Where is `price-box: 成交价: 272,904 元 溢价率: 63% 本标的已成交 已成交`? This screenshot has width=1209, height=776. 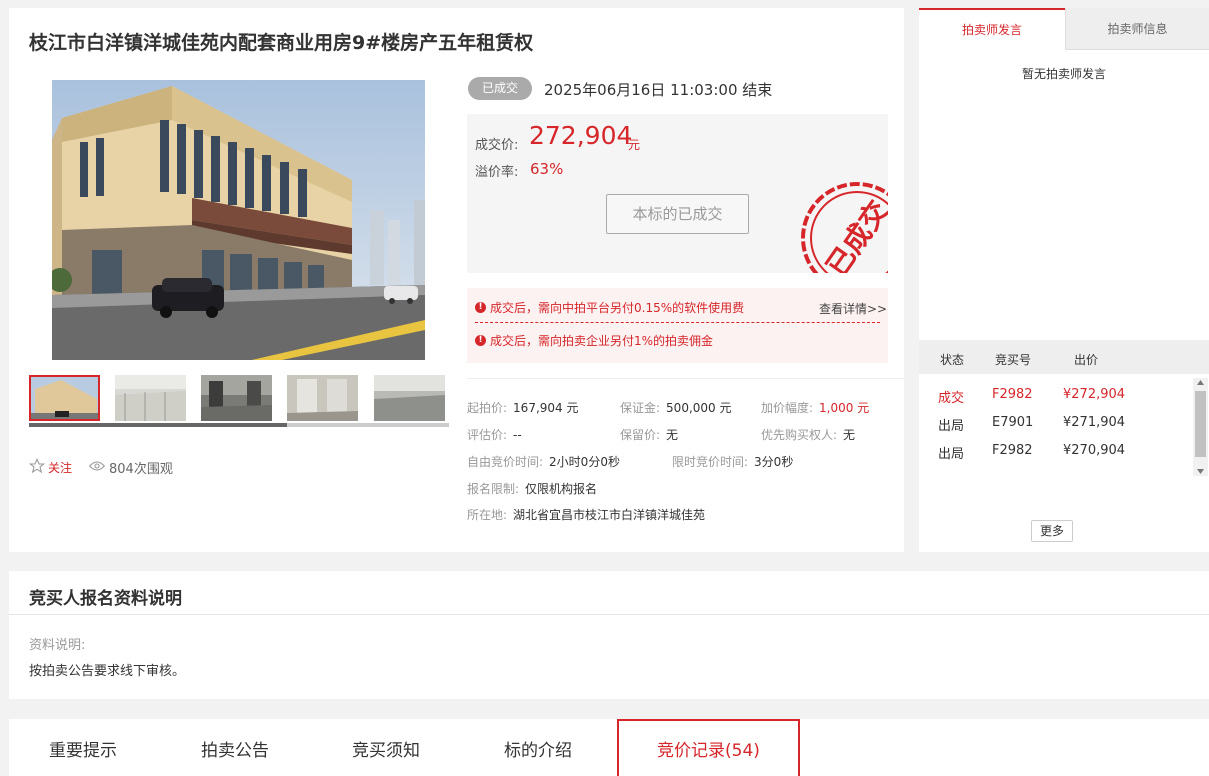 price-box: 成交价: 272,904 元 溢价率: 63% 本标的已成交 已成交 is located at coordinates (677, 193).